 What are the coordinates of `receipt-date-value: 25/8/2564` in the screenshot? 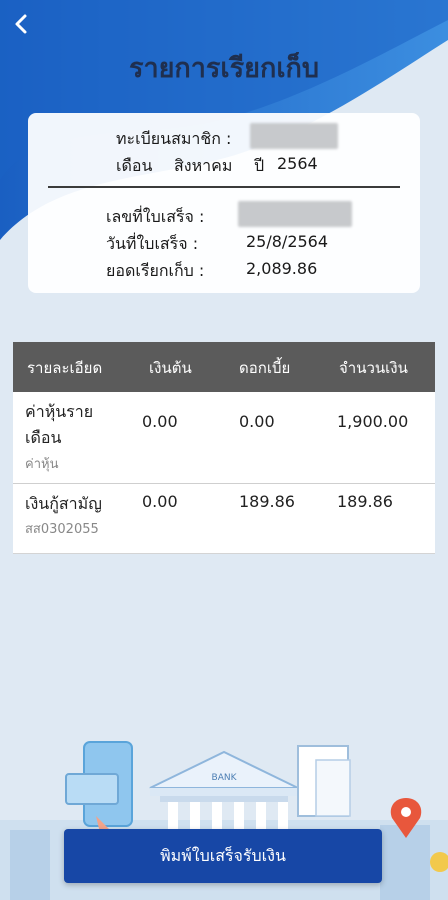 It's located at (287, 241).